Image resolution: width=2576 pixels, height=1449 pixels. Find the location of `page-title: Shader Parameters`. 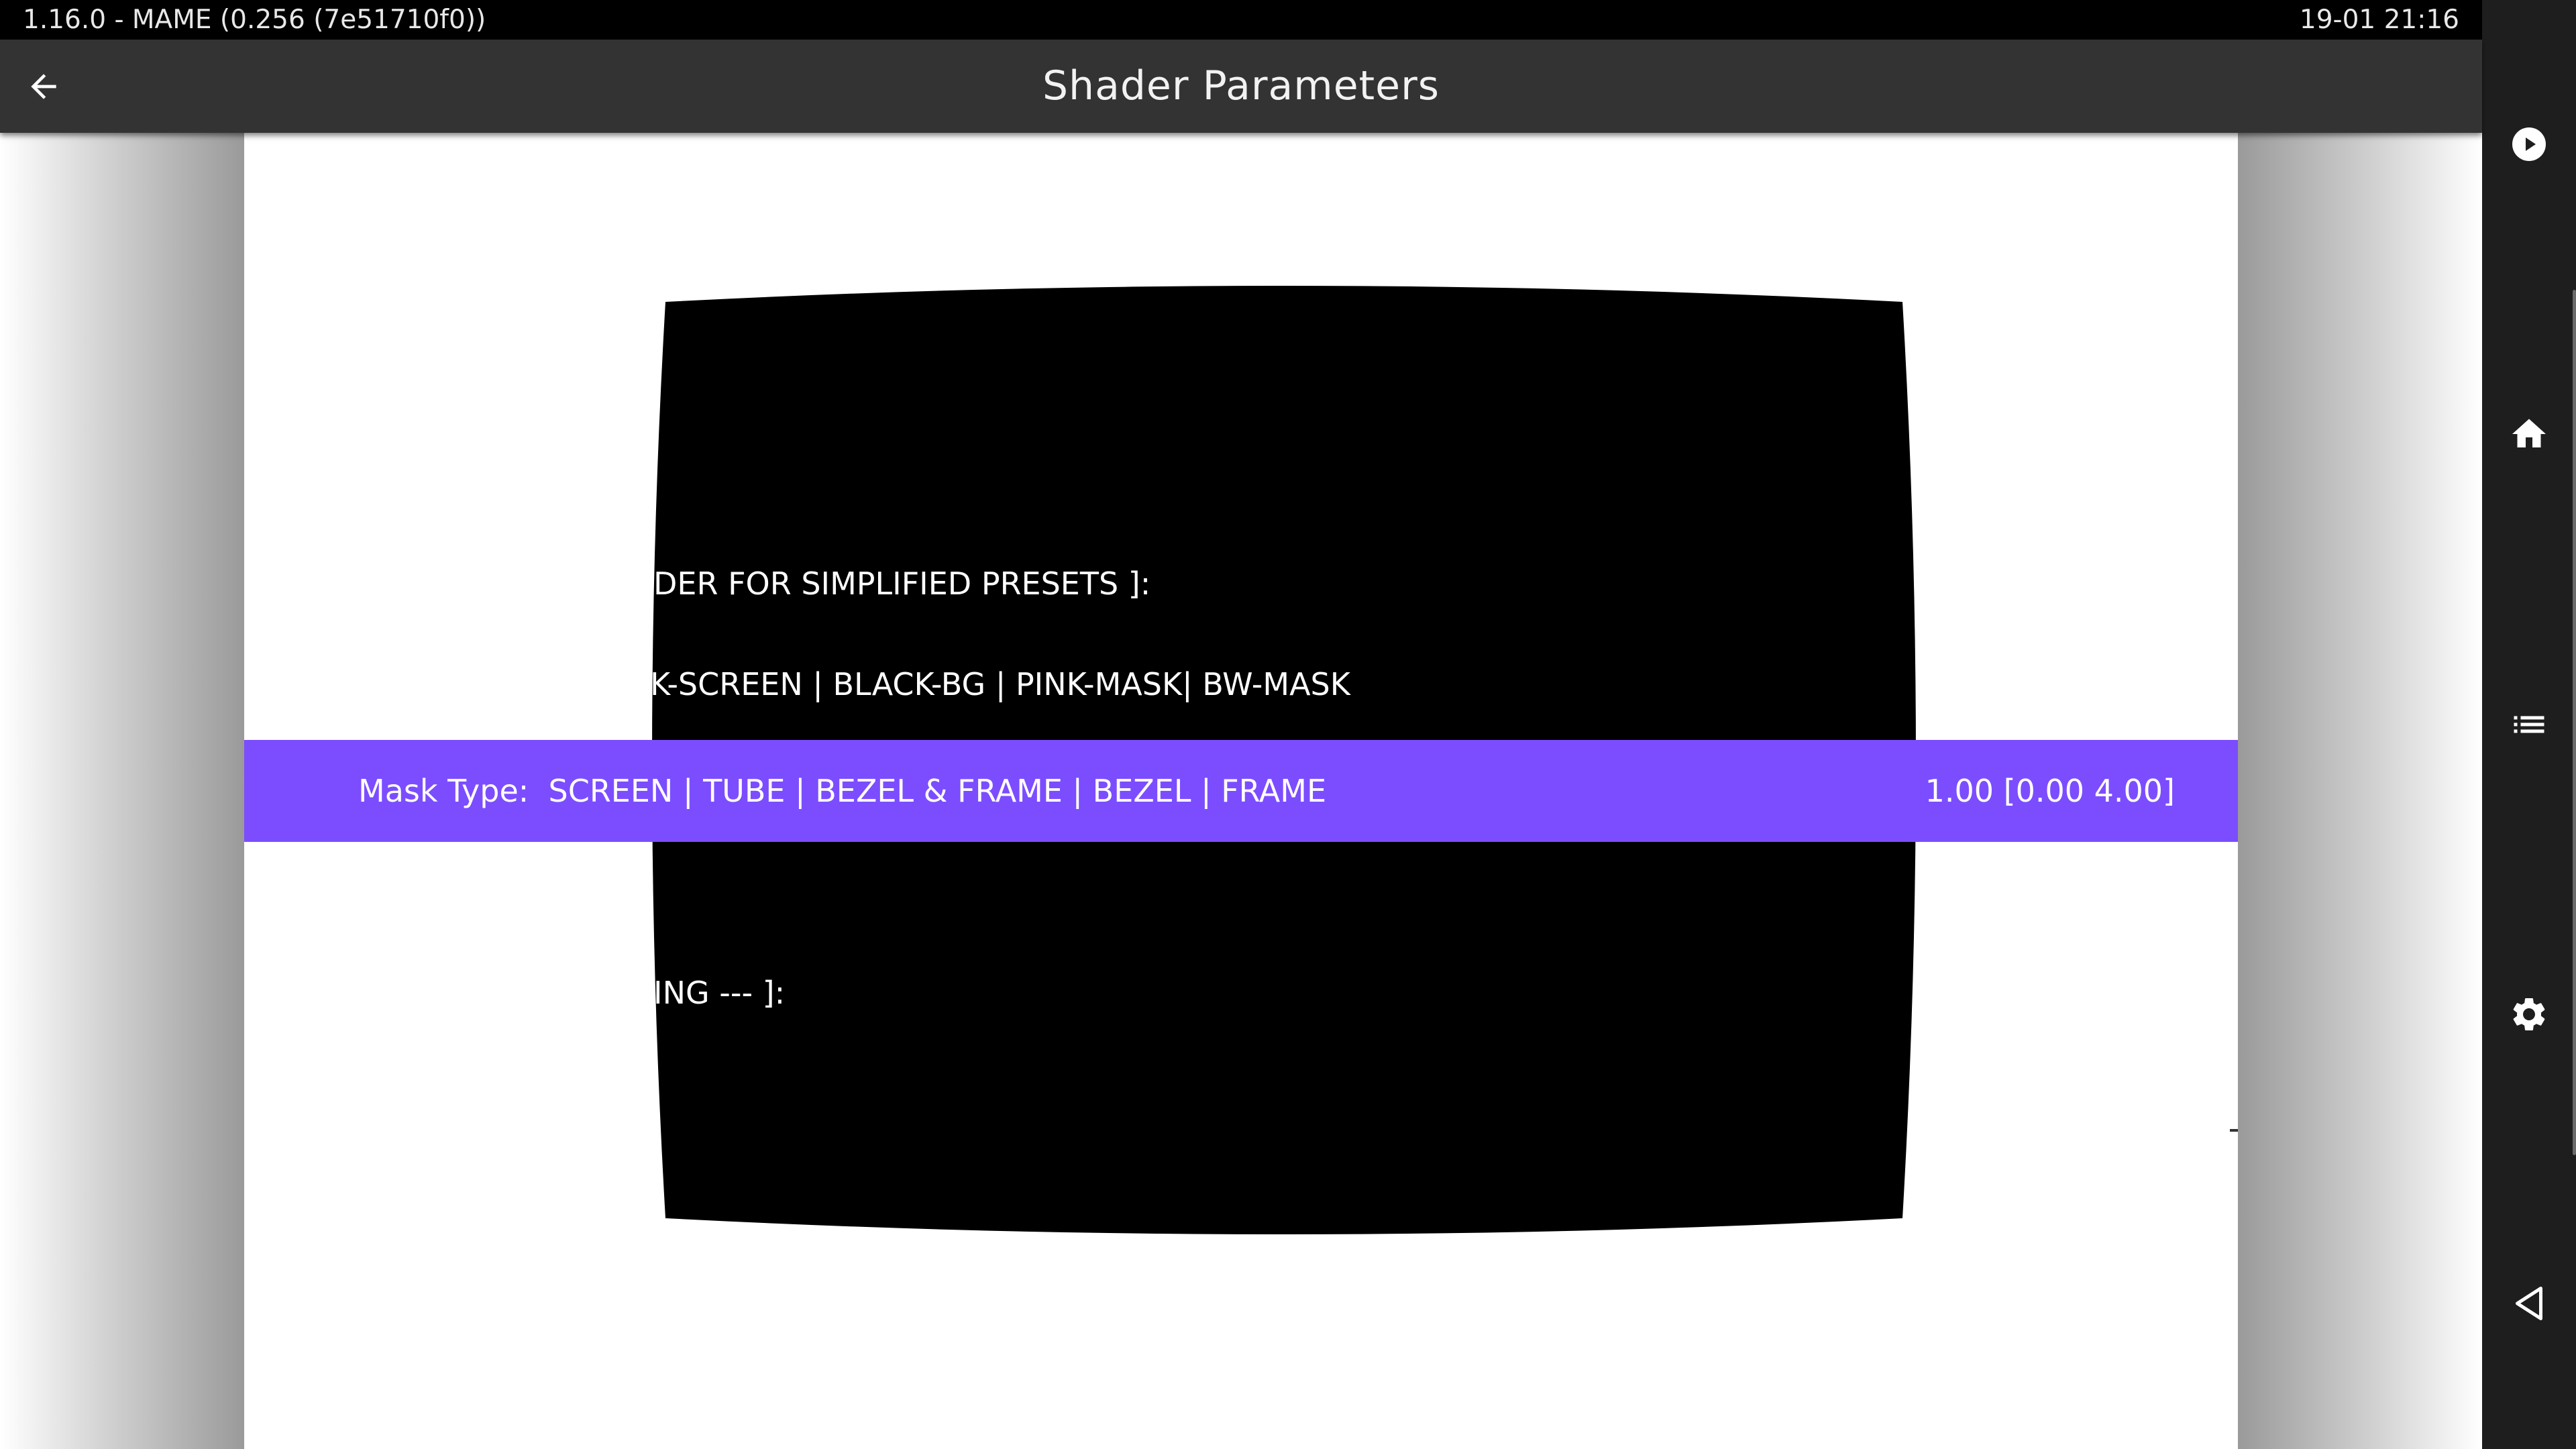

page-title: Shader Parameters is located at coordinates (1241, 85).